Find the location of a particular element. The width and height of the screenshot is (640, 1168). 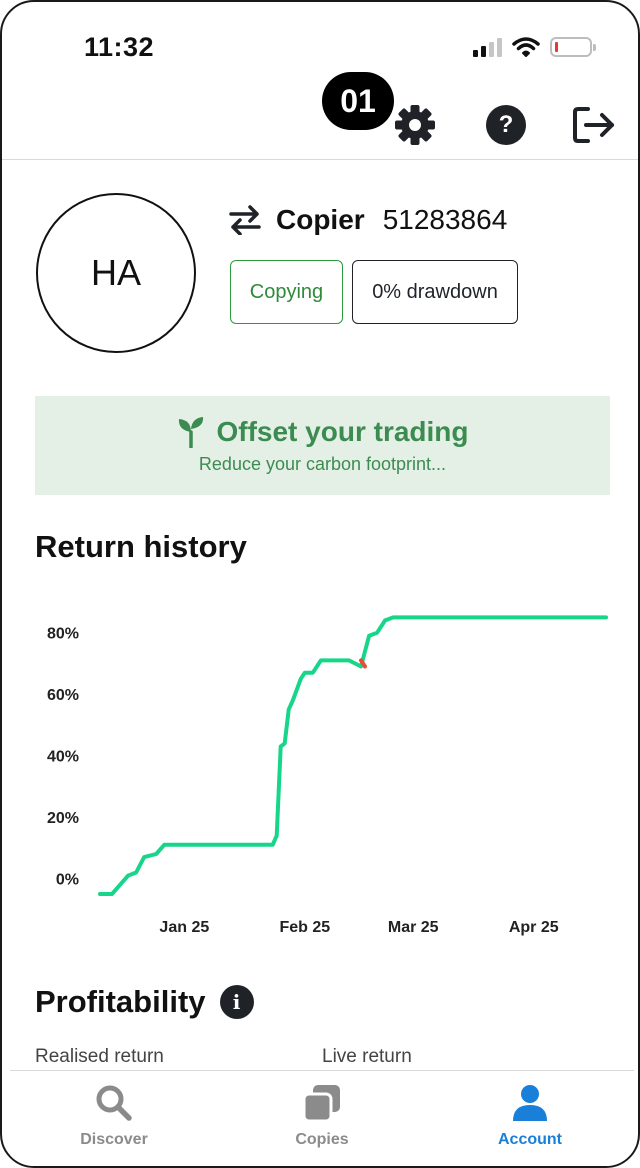

copying-badge: Copying is located at coordinates (286, 292).